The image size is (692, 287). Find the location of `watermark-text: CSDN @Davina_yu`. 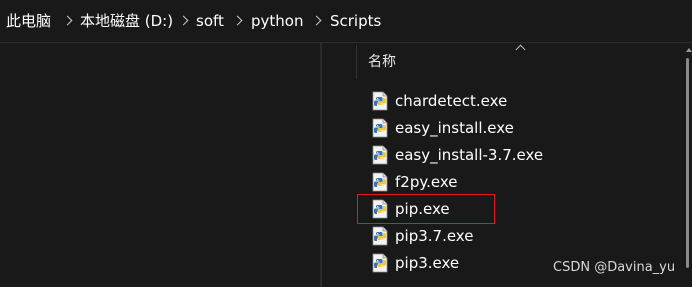

watermark-text: CSDN @Davina_yu is located at coordinates (614, 267).